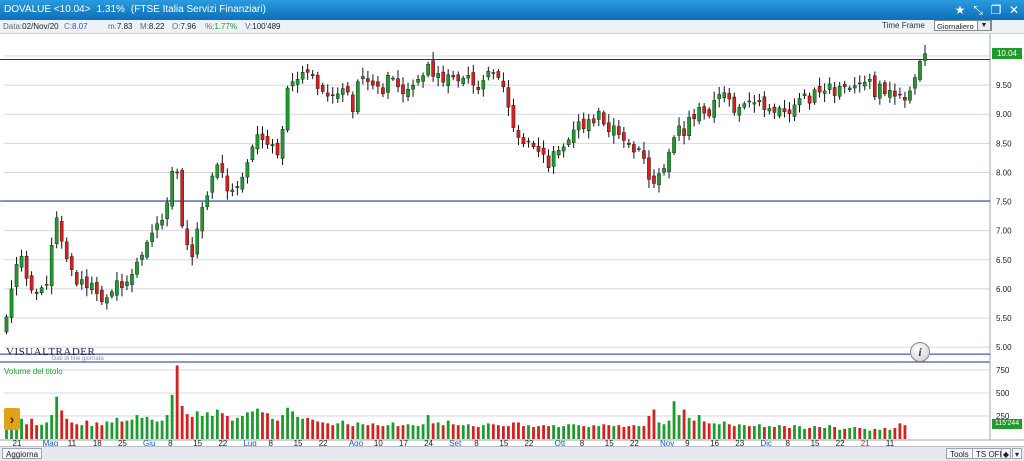  What do you see at coordinates (198, 9) in the screenshot?
I see `market-label: (FTSE Italia Servizi Finanziari)` at bounding box center [198, 9].